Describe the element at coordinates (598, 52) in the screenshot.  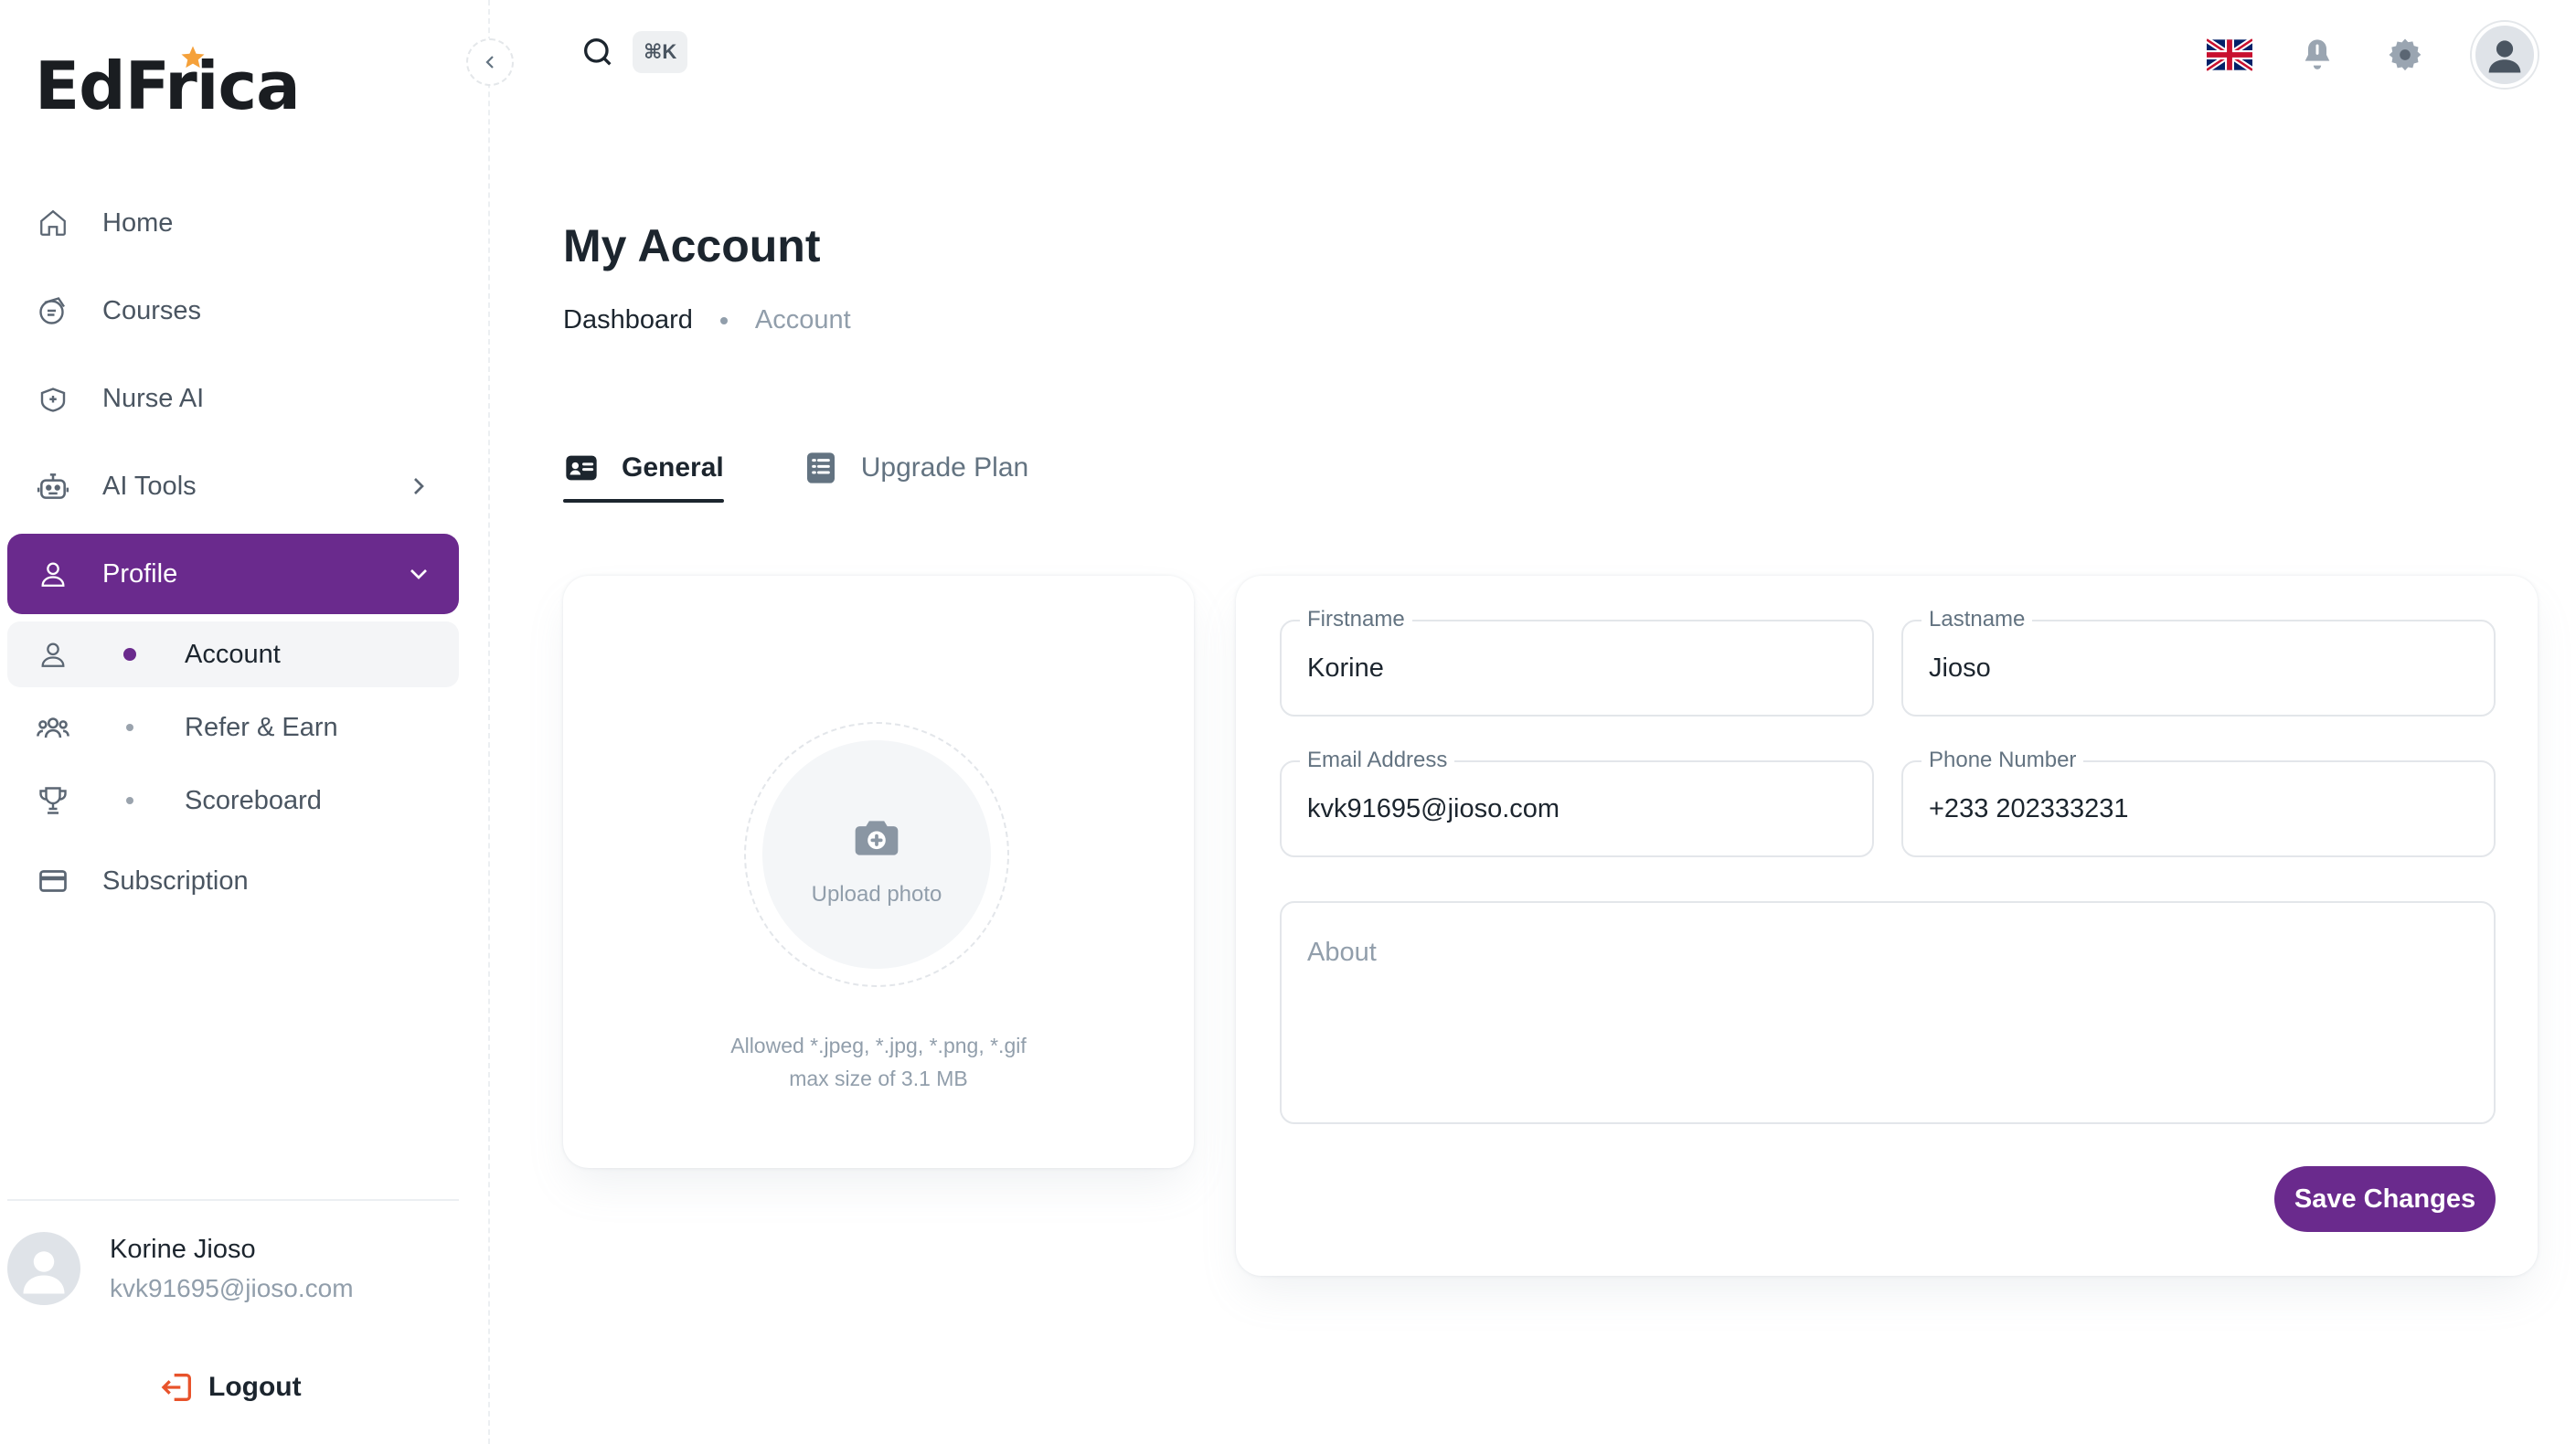
I see `search-icon` at that location.